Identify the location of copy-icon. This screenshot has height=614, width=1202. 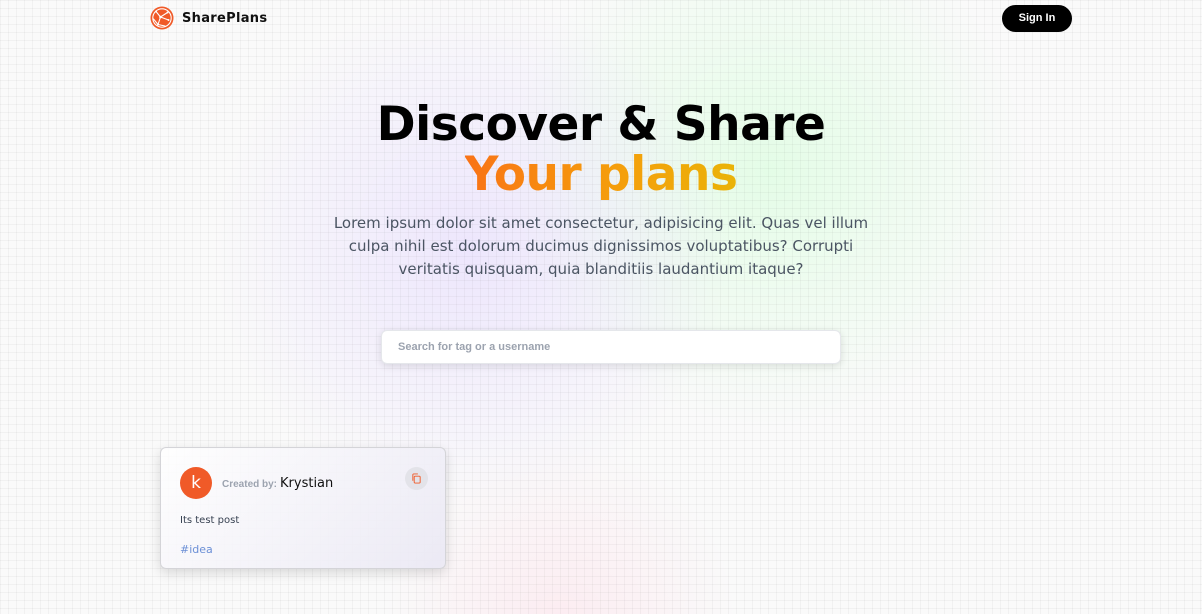
(416, 478).